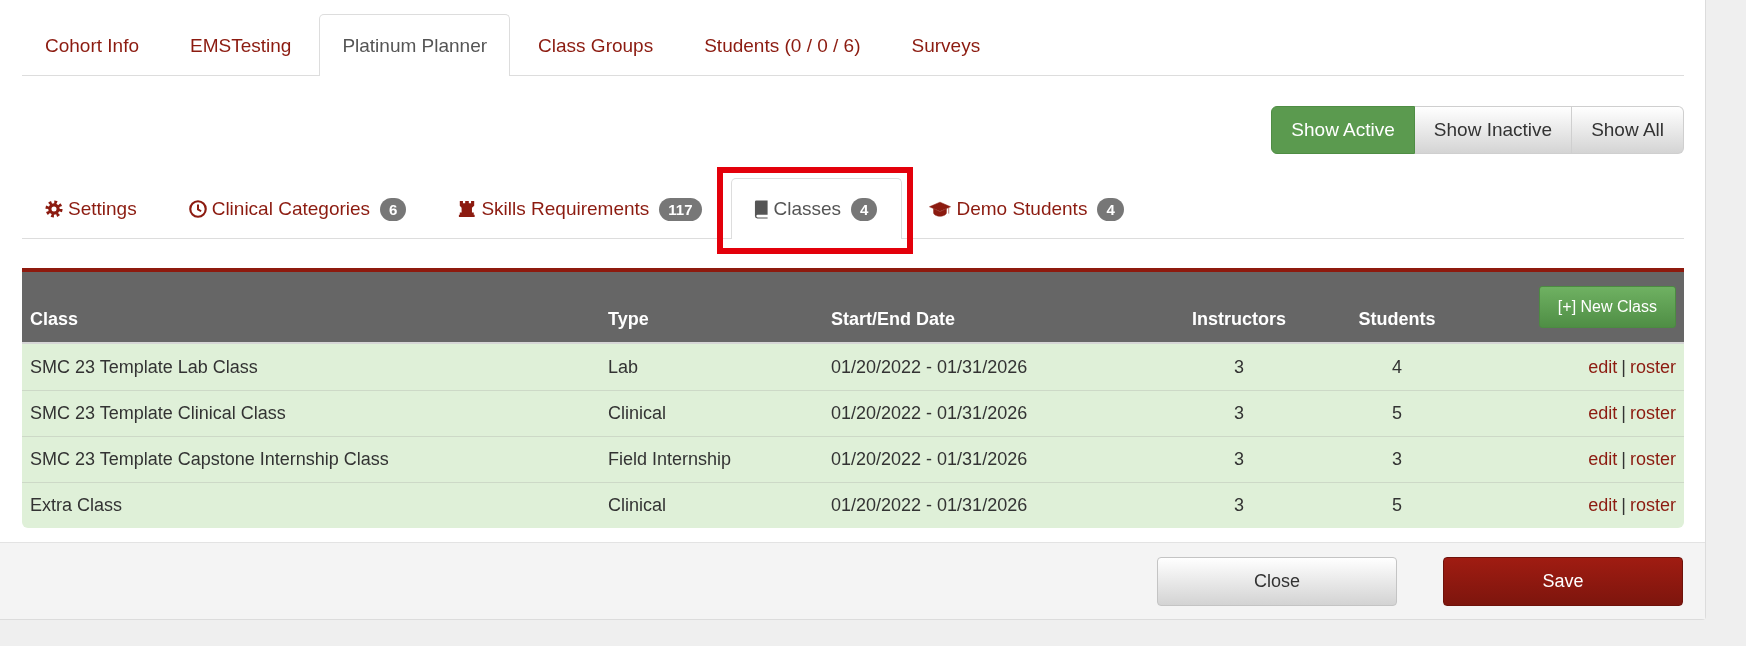 Image resolution: width=1746 pixels, height=646 pixels. Describe the element at coordinates (816, 208) in the screenshot. I see `sub-tab: Classes 4` at that location.